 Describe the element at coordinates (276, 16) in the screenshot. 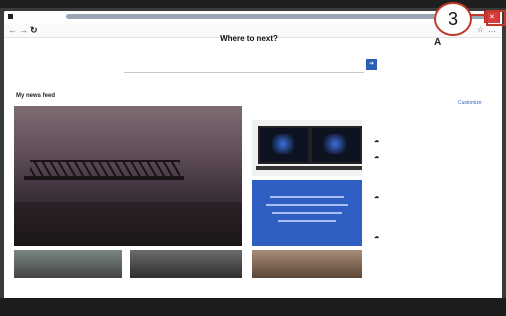

I see `tab-strip-bar` at that location.